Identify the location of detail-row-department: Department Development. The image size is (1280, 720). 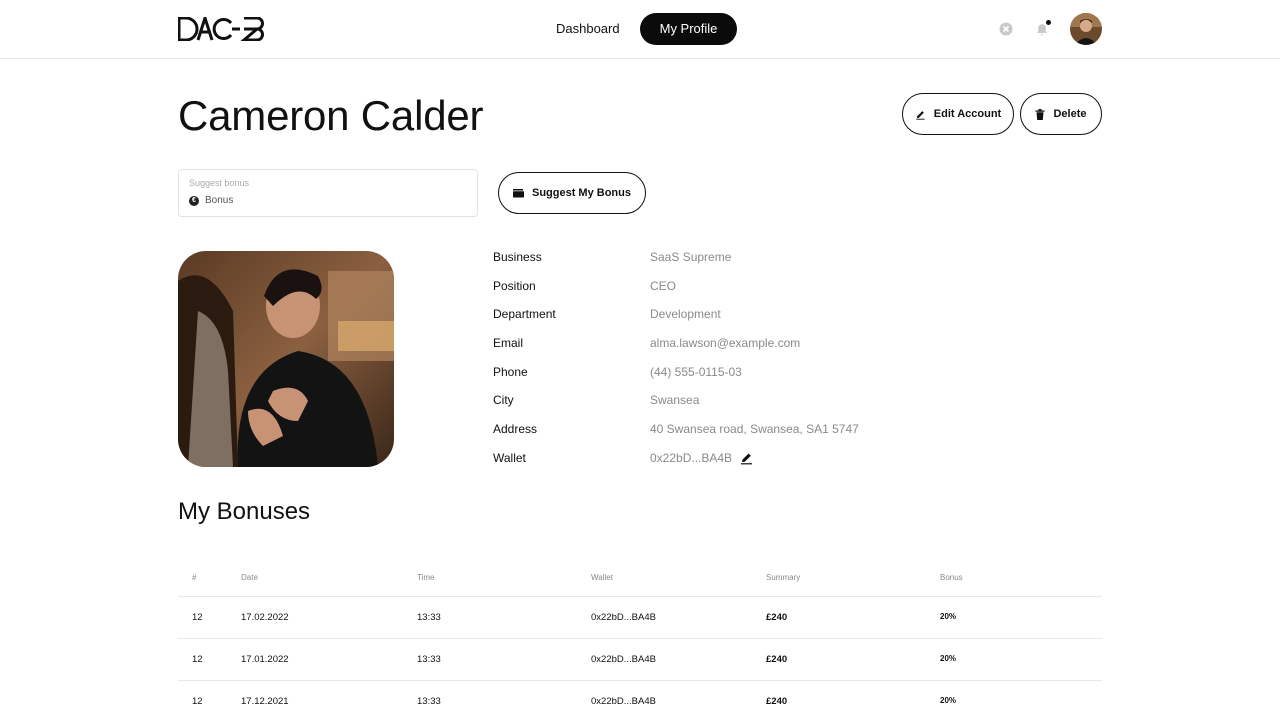
(753, 321).